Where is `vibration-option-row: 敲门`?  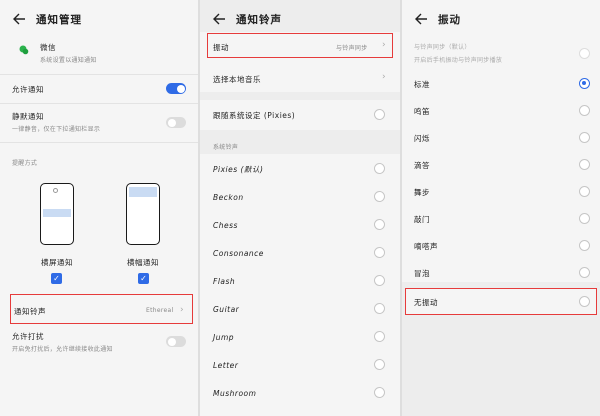 vibration-option-row: 敲门 is located at coordinates (501, 219).